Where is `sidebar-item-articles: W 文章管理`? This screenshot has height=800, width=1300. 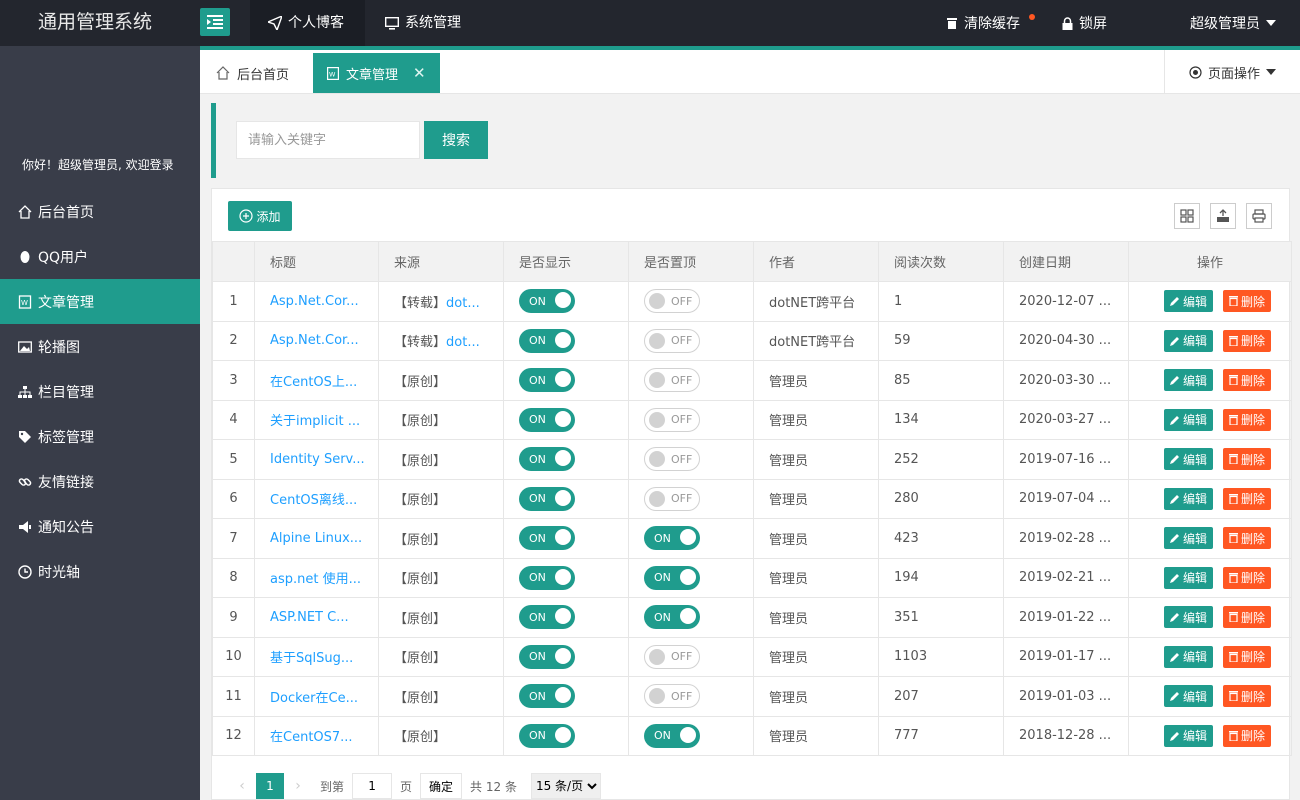 sidebar-item-articles: W 文章管理 is located at coordinates (100, 301).